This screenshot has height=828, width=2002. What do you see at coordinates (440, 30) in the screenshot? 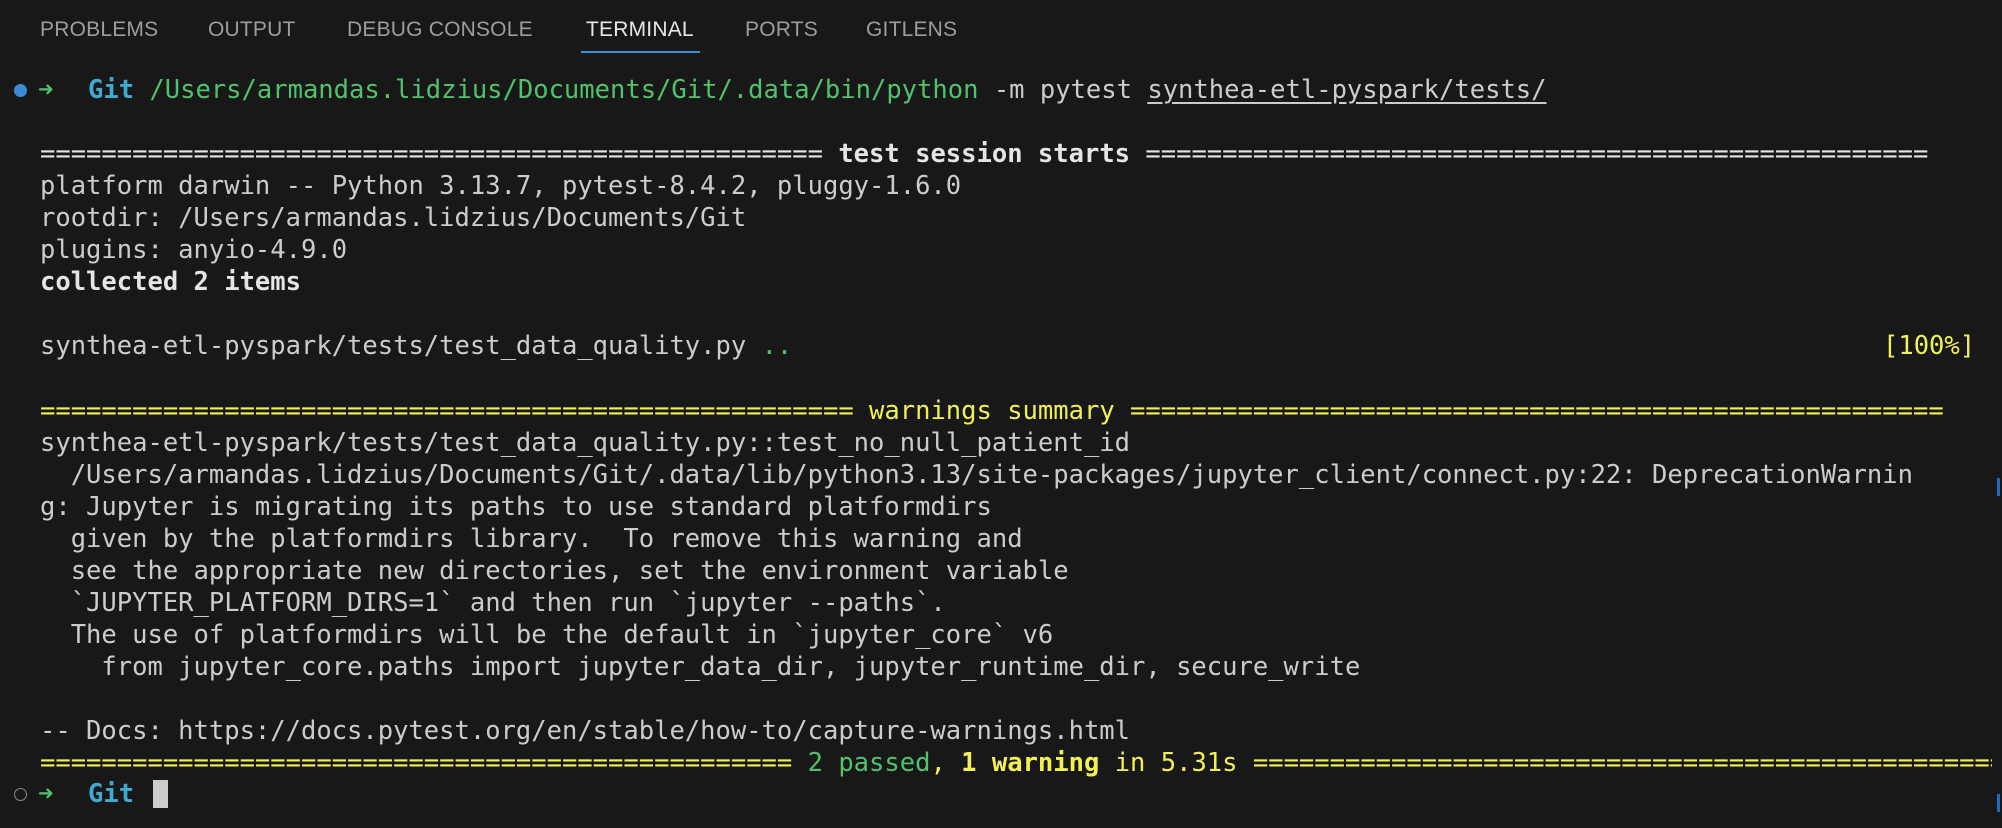
I see `tab-debug-console: DEBUG CONSOLE` at bounding box center [440, 30].